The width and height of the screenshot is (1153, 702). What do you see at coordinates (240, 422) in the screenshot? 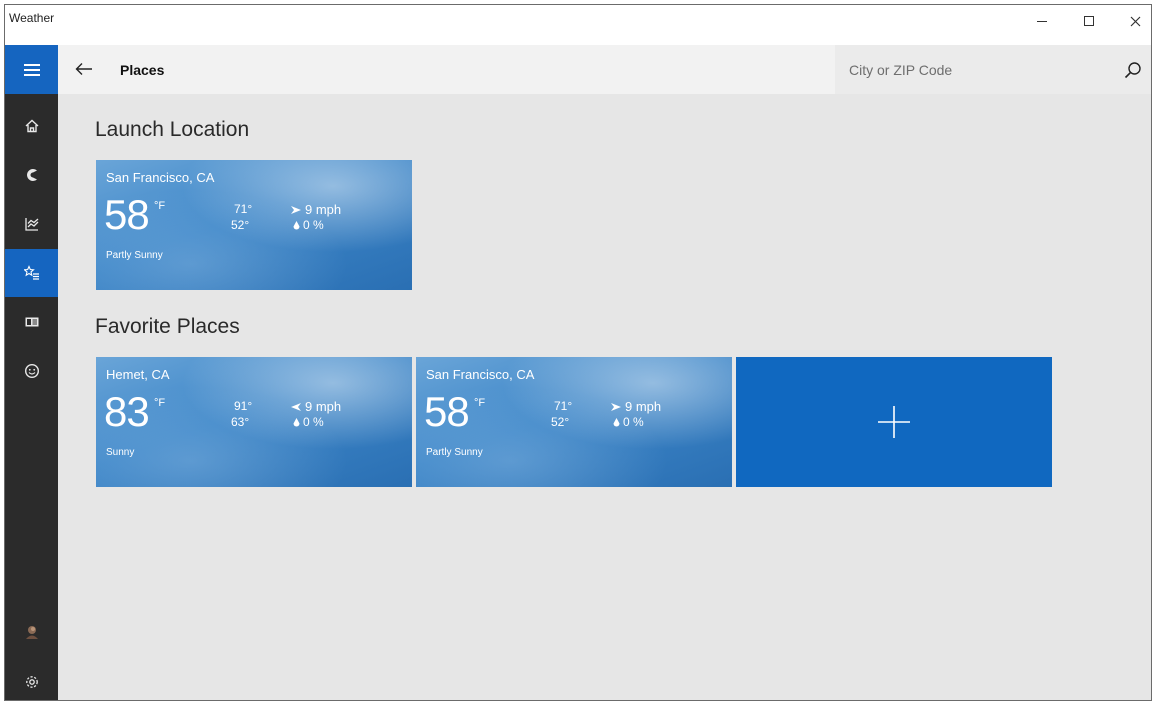
I see `tile-low: 63°` at bounding box center [240, 422].